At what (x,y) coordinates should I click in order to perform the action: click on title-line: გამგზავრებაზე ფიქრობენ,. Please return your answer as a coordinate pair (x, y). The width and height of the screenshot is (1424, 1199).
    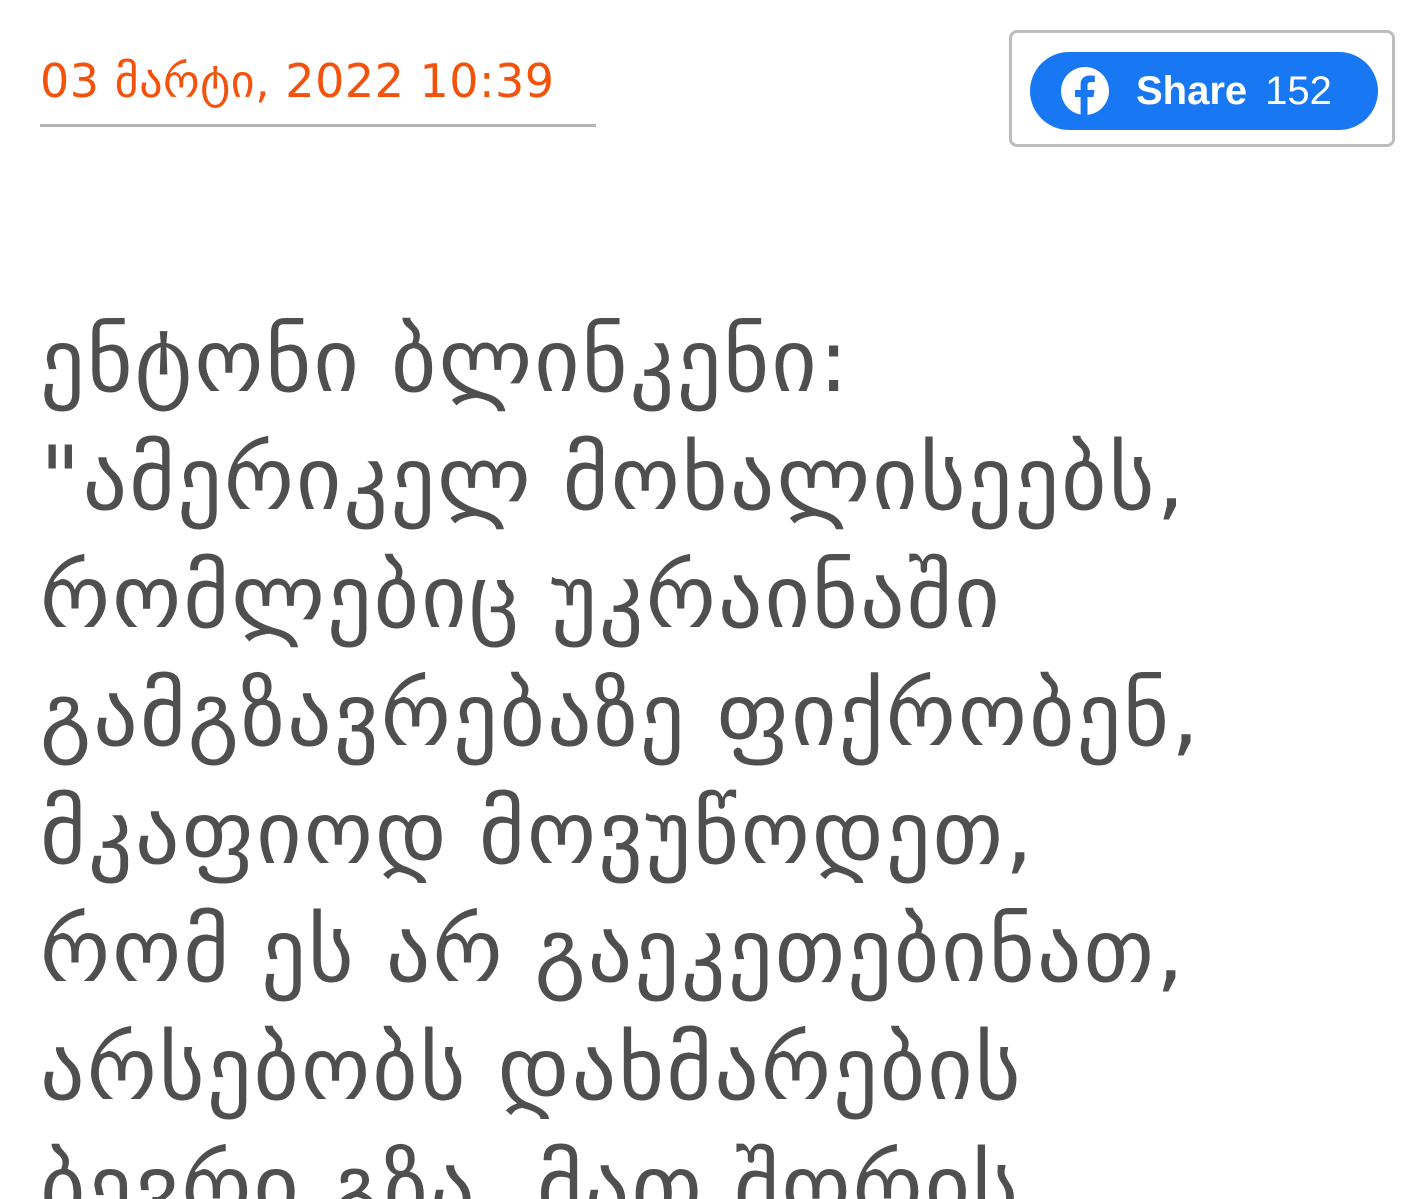
    Looking at the image, I should click on (621, 714).